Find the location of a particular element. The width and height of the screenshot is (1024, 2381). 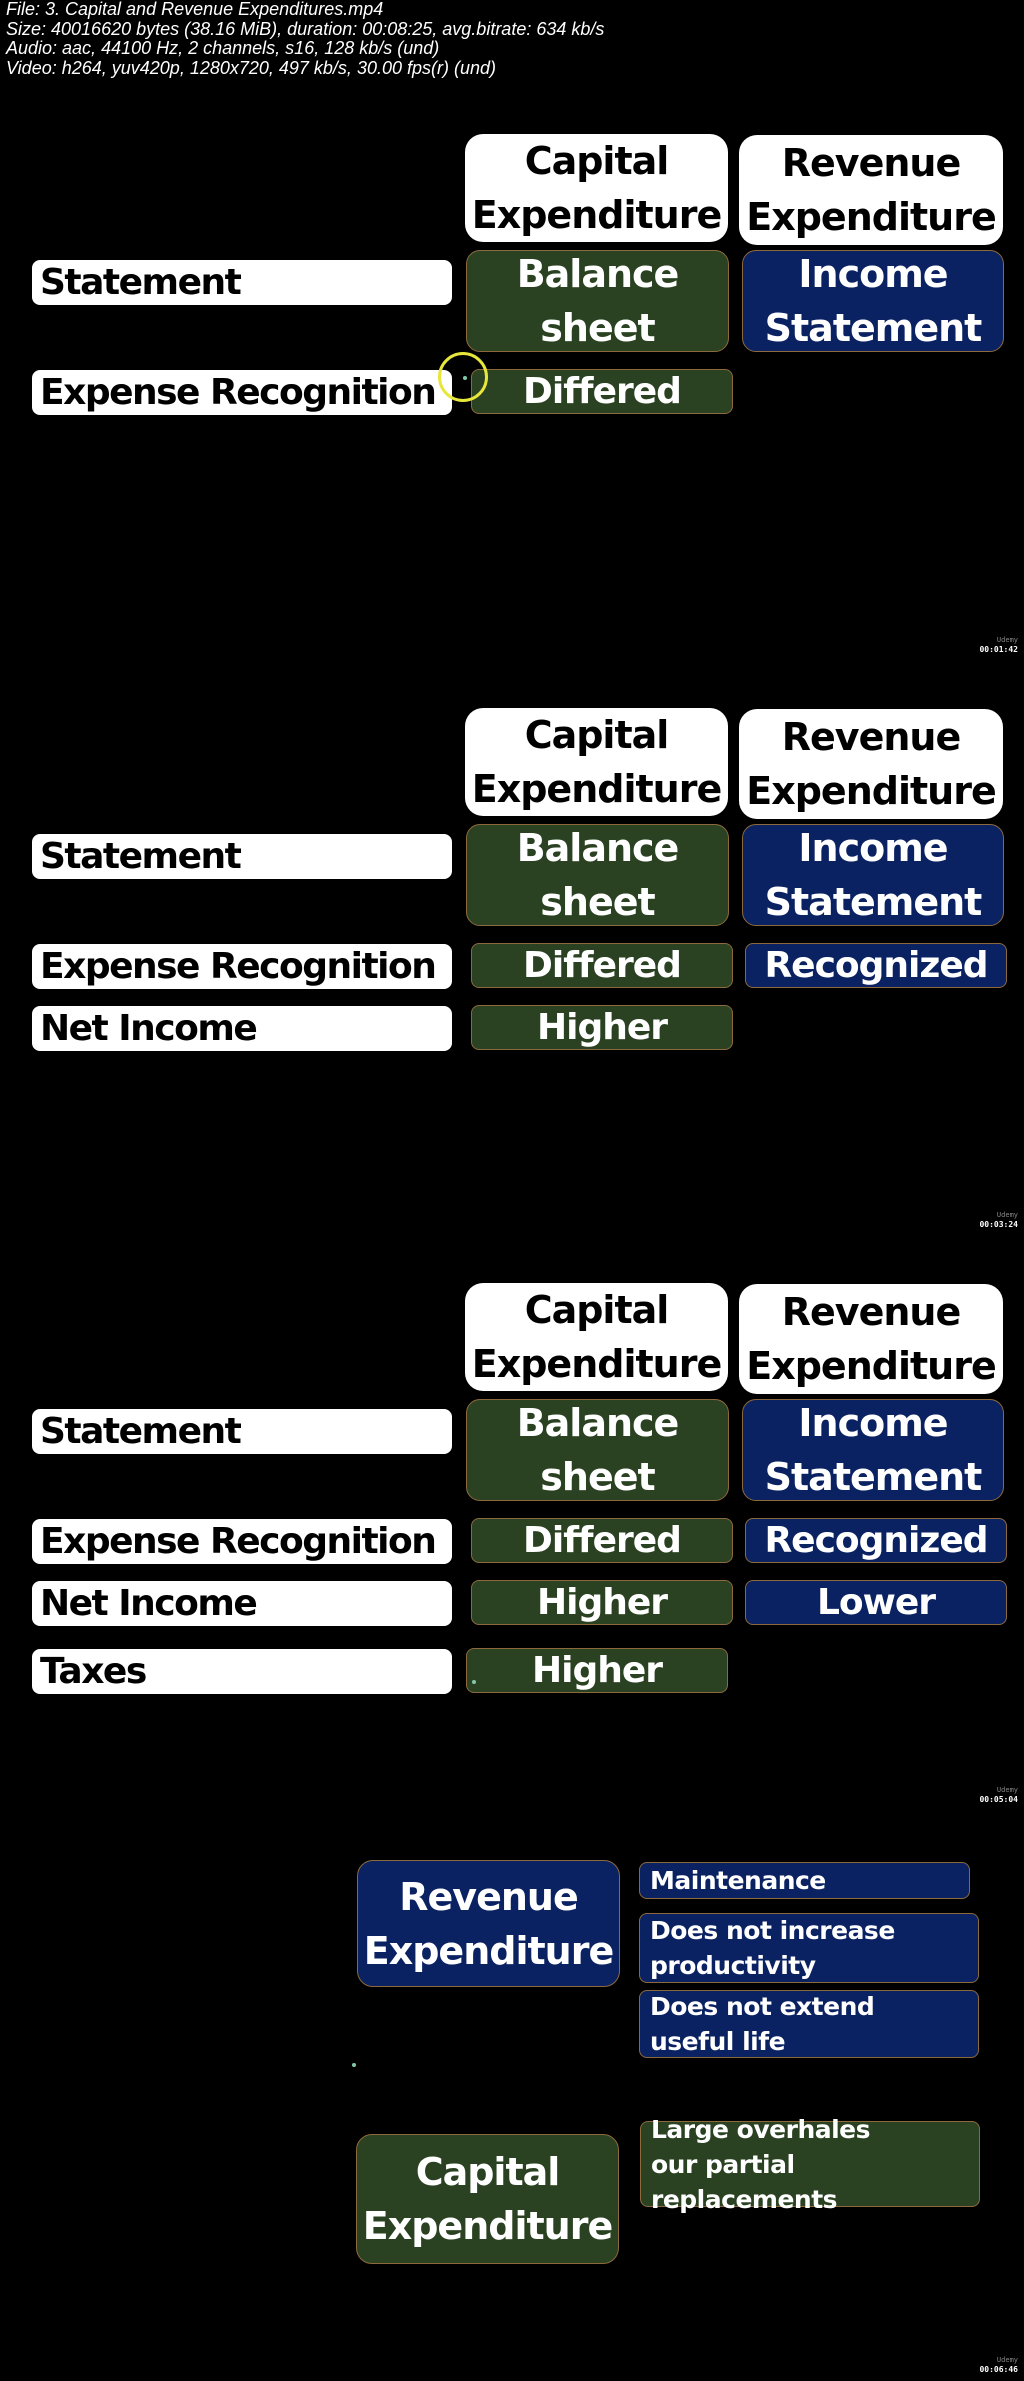

timestamp: 00:06:46 is located at coordinates (998, 2369).